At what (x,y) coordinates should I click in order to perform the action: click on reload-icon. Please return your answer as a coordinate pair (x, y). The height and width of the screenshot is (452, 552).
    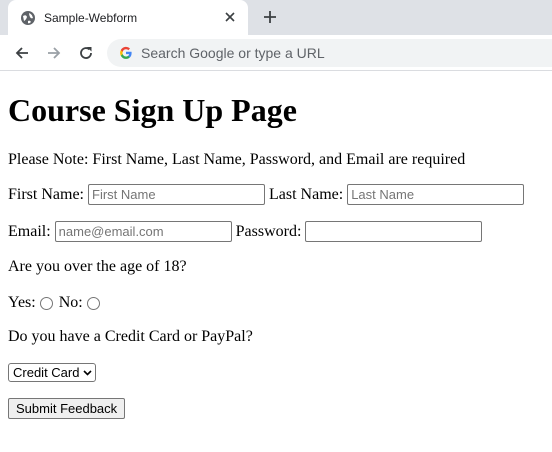
    Looking at the image, I should click on (86, 53).